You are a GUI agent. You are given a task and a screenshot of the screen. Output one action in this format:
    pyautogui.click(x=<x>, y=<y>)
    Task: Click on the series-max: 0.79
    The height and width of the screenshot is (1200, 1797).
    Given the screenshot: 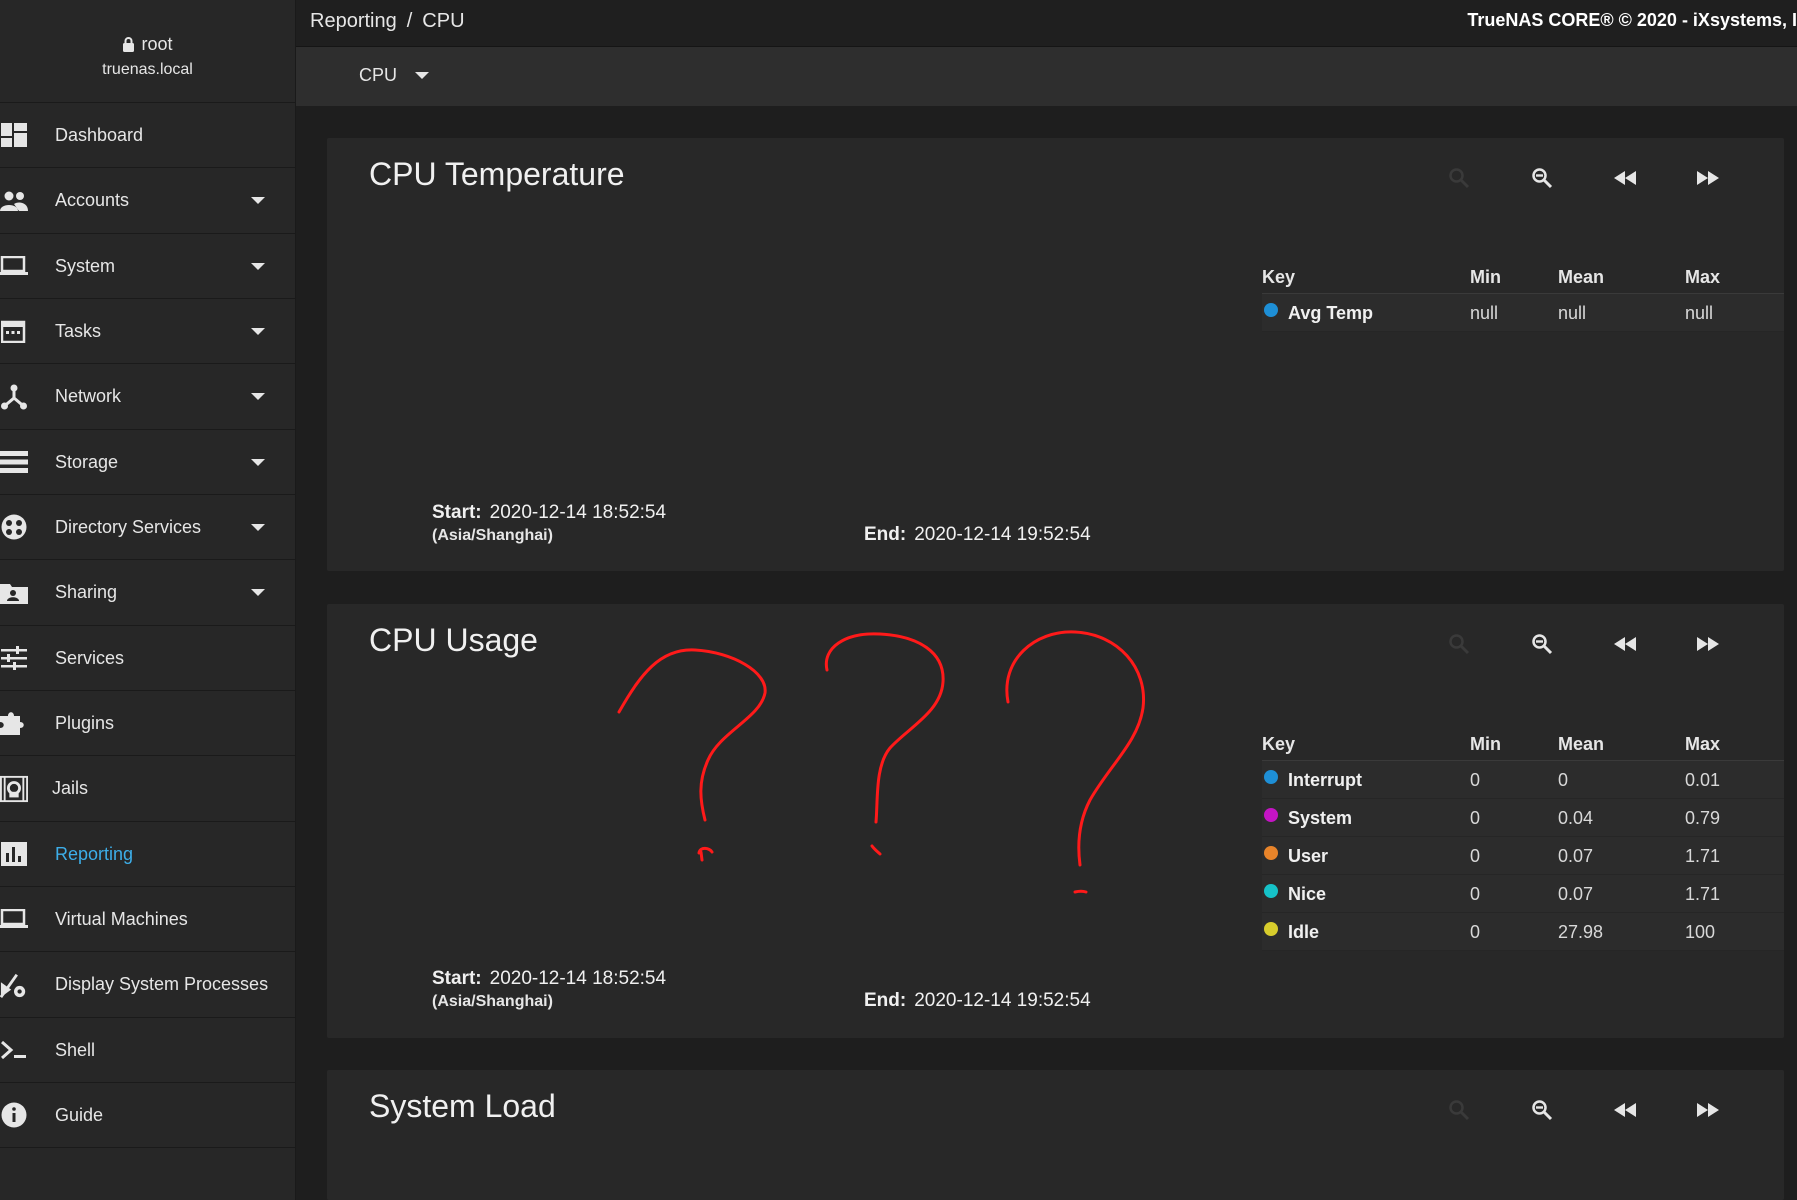 What is the action you would take?
    pyautogui.click(x=1703, y=818)
    